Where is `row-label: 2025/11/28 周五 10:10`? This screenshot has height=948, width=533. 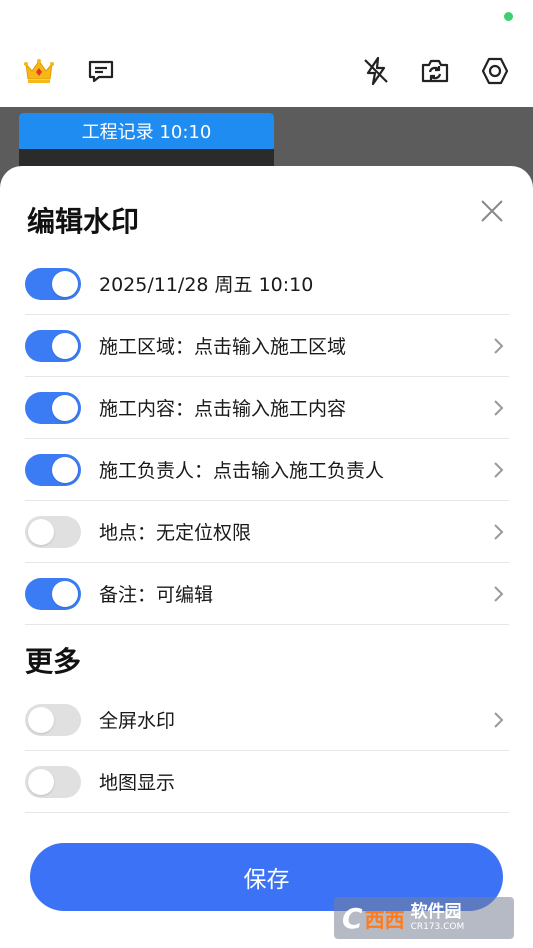
row-label: 2025/11/28 周五 10:10 is located at coordinates (206, 285).